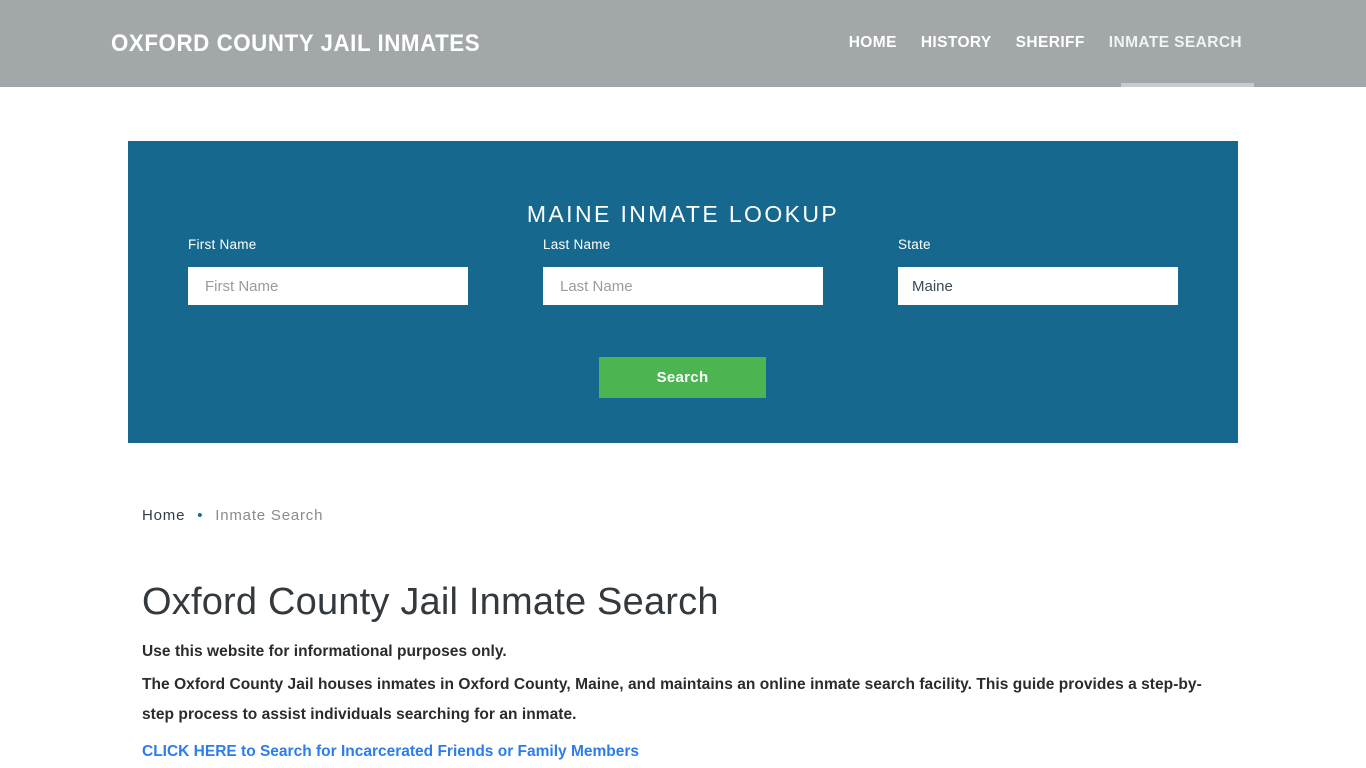  What do you see at coordinates (683, 214) in the screenshot?
I see `lookup-panel-title: MAINE INMATE LOOKUP` at bounding box center [683, 214].